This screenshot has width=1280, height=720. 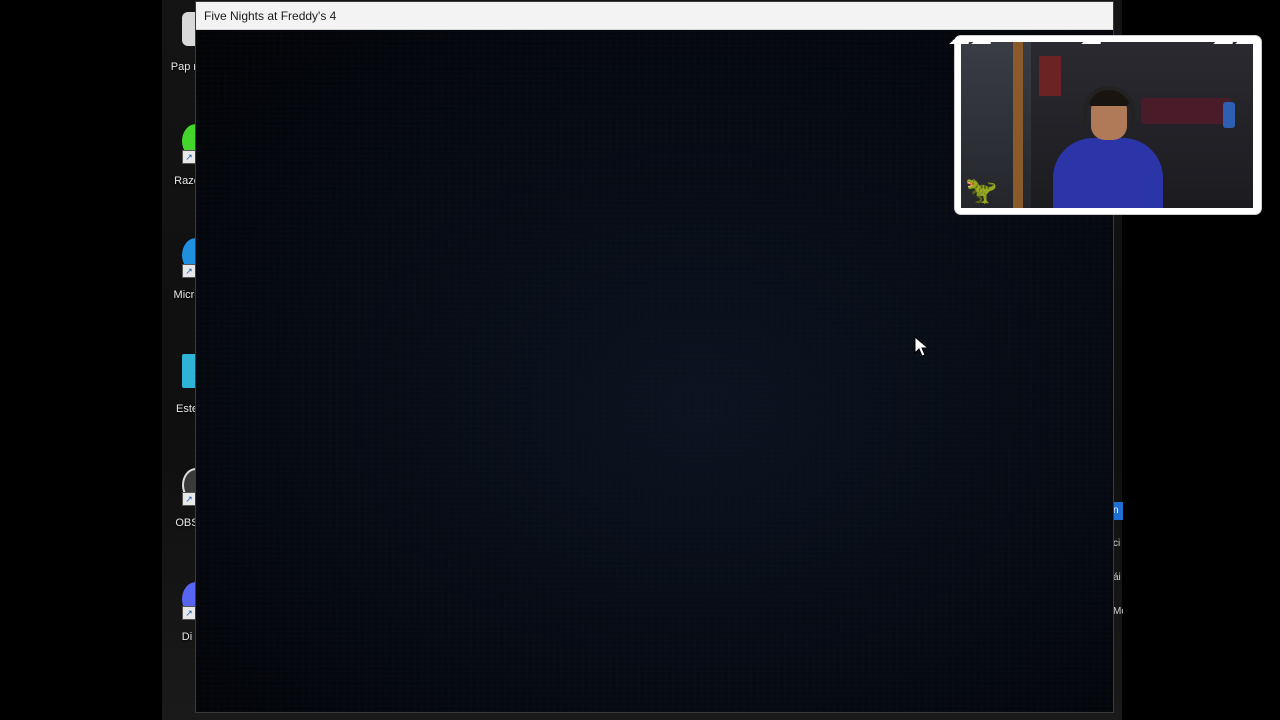 What do you see at coordinates (270, 15) in the screenshot?
I see `window-title: Five Nights at Freddy's 4` at bounding box center [270, 15].